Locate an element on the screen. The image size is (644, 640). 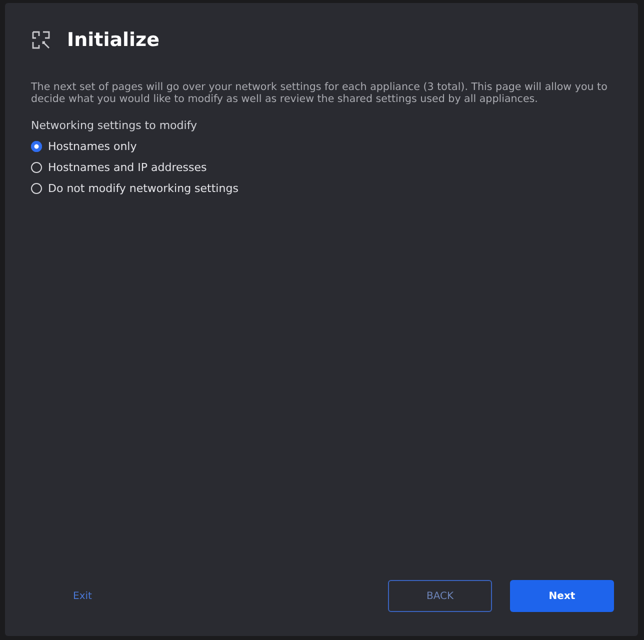
option-label: Do not modify networking settings is located at coordinates (143, 188).